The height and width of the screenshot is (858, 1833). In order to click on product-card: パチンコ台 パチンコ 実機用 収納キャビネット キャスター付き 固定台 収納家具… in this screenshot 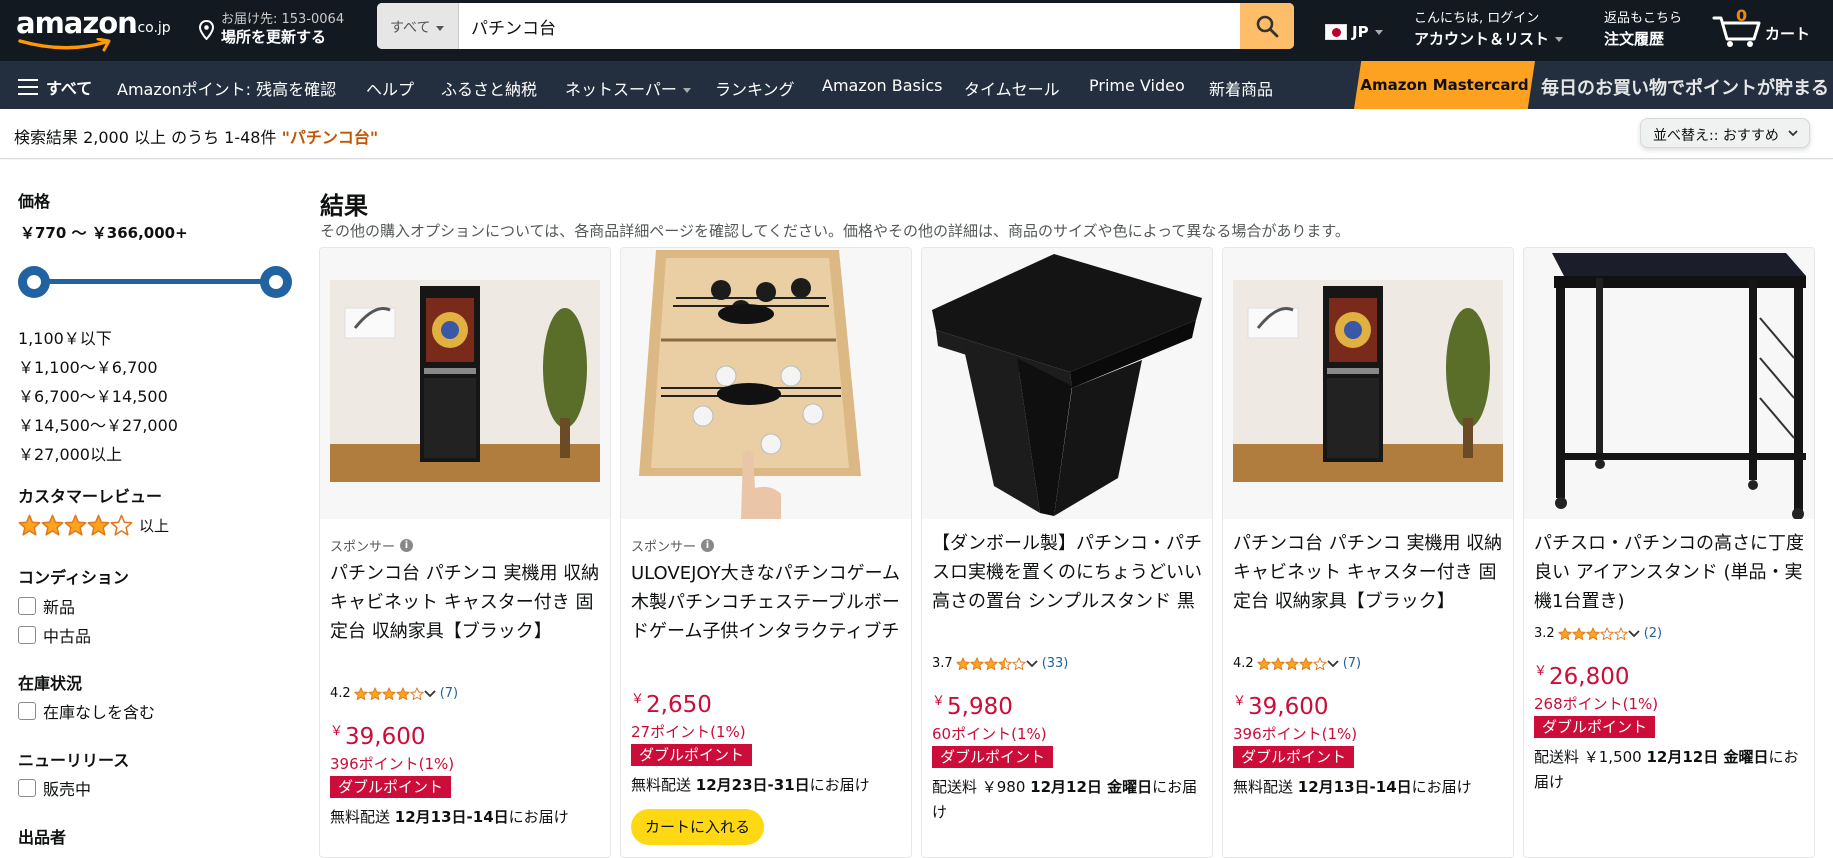, I will do `click(1368, 552)`.